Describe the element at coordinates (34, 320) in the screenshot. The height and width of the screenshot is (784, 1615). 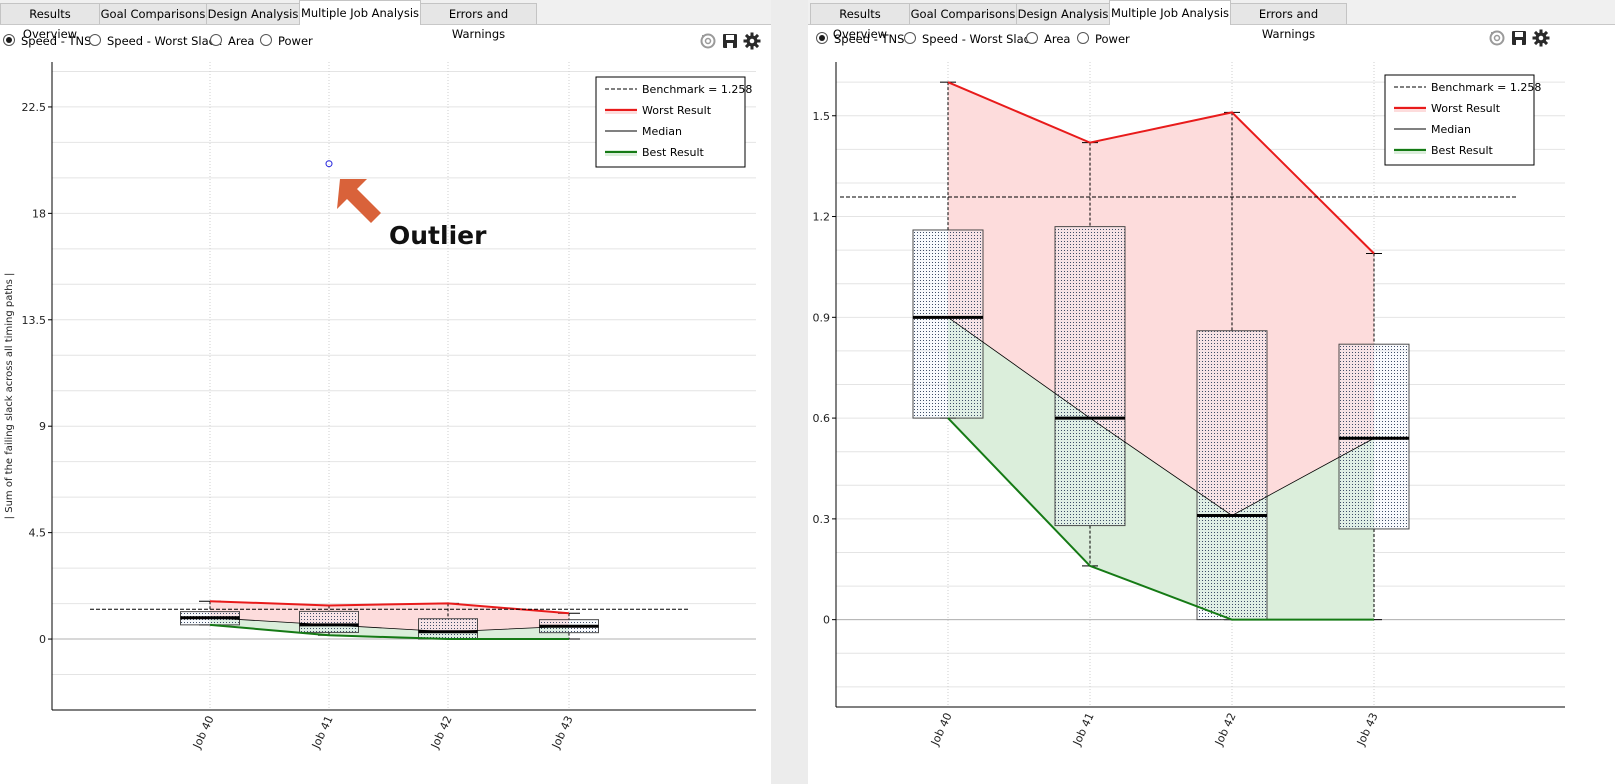
I see `y-tick-label: 13.5` at that location.